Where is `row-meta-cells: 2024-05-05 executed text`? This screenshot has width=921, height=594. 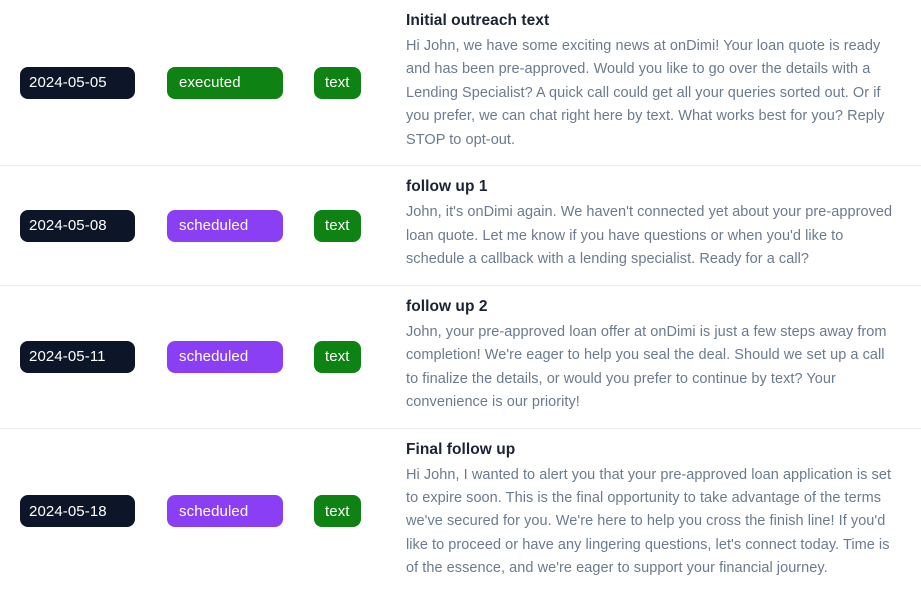
row-meta-cells: 2024-05-05 executed text is located at coordinates (213, 82).